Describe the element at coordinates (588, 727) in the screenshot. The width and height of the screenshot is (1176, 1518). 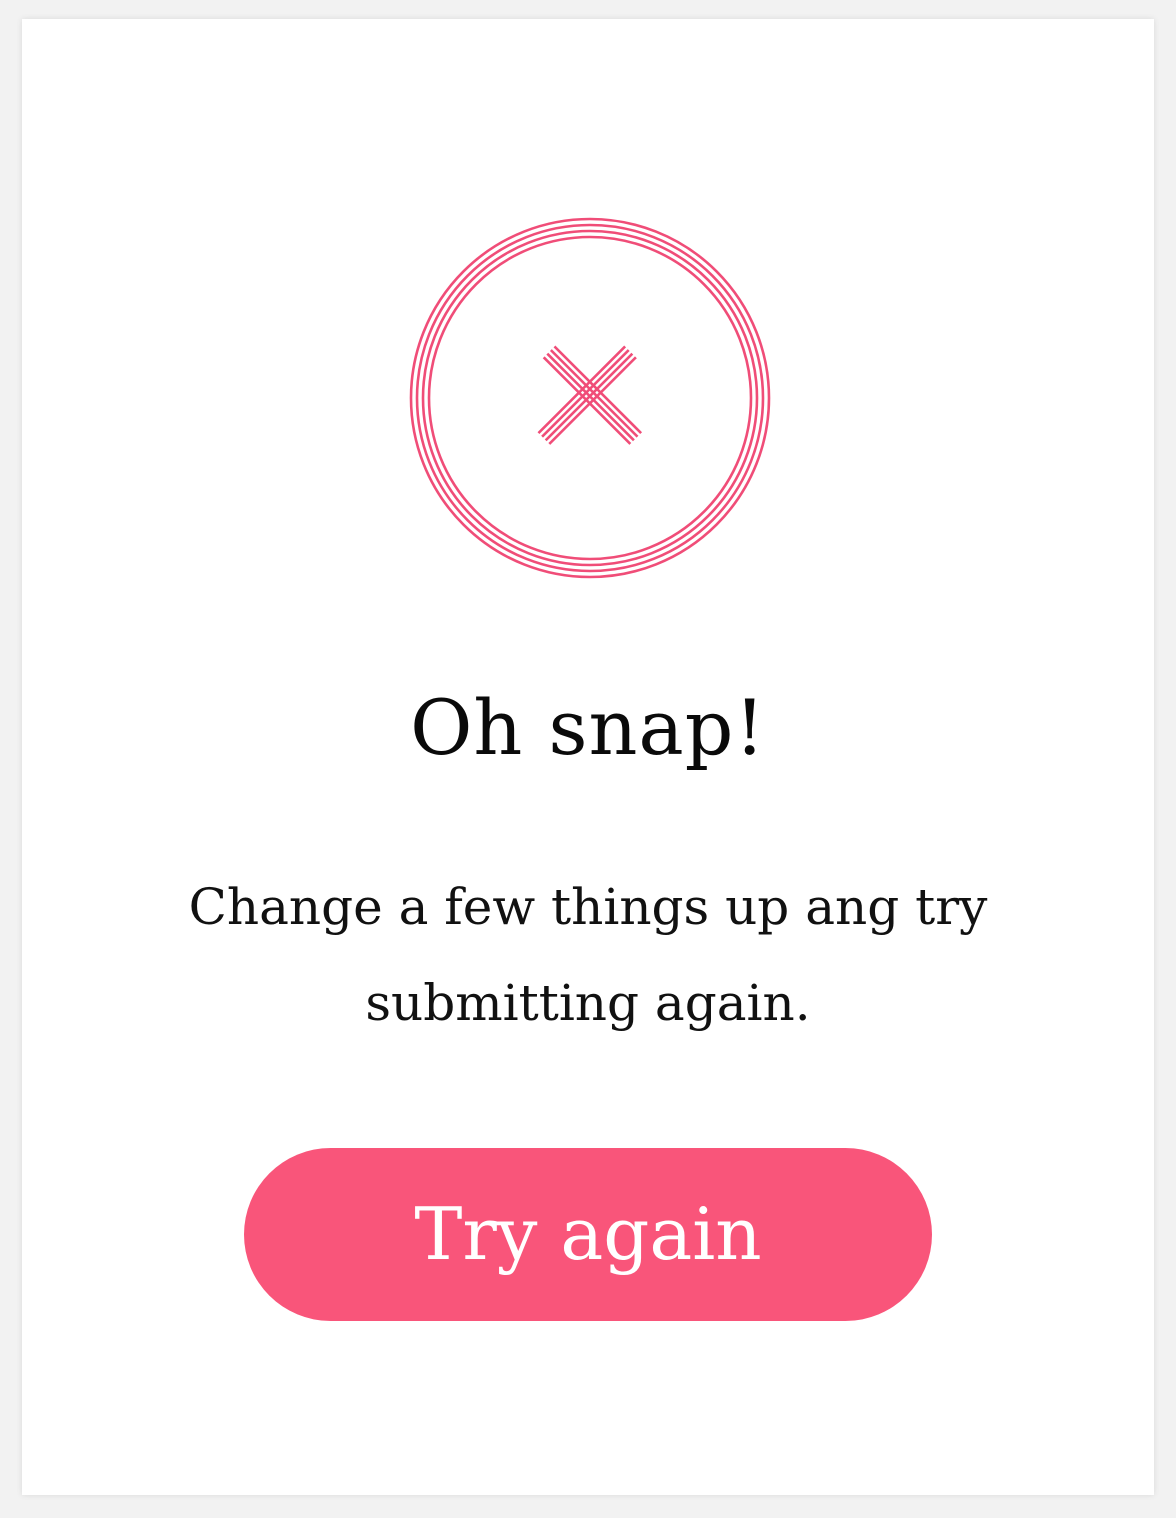
I see `dialog-title: Oh snap!` at that location.